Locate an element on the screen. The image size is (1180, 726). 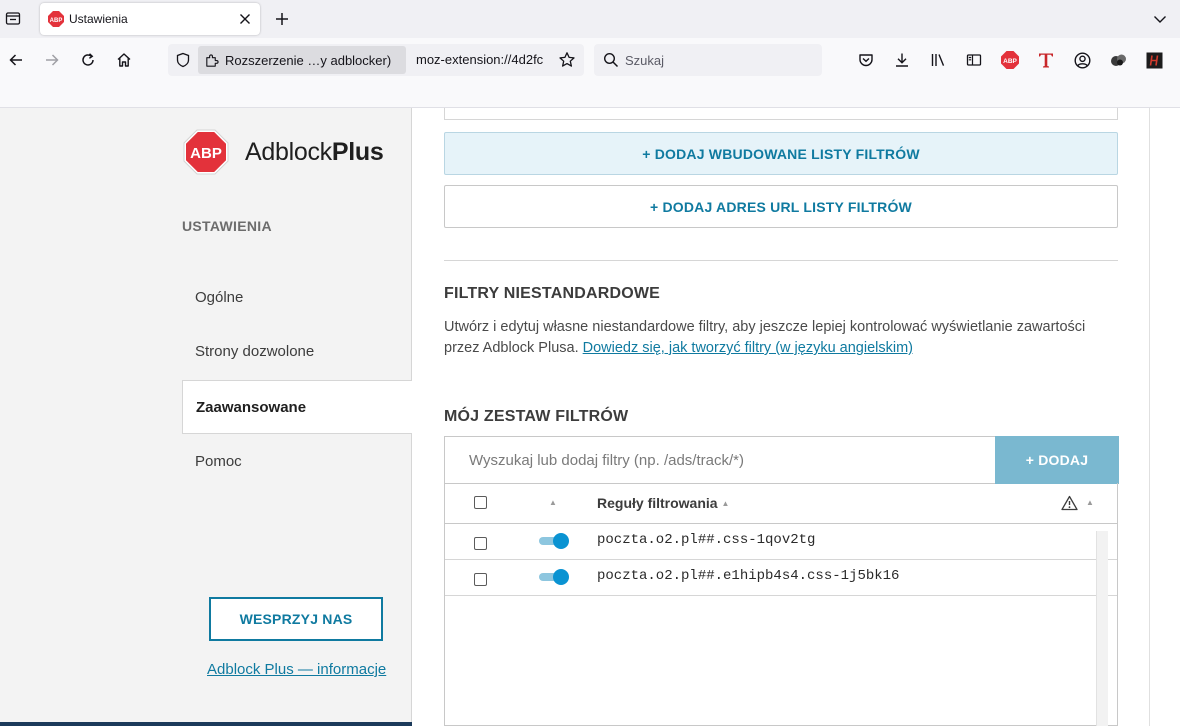
extension-identity-box: Rozszerzenie …y adblocker) is located at coordinates (302, 60).